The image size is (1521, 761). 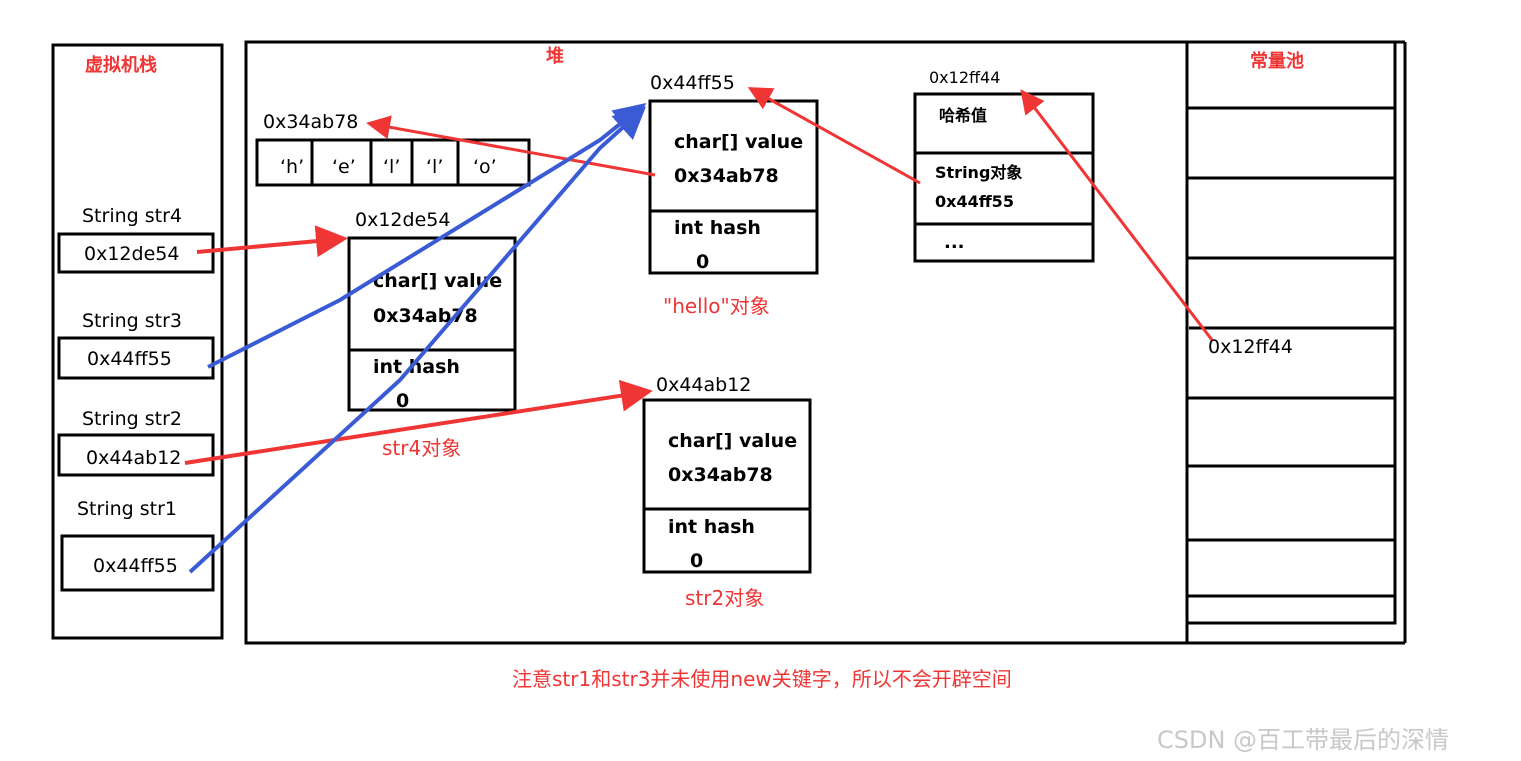 What do you see at coordinates (131, 254) in the screenshot?
I see `var-value: 0x12de54` at bounding box center [131, 254].